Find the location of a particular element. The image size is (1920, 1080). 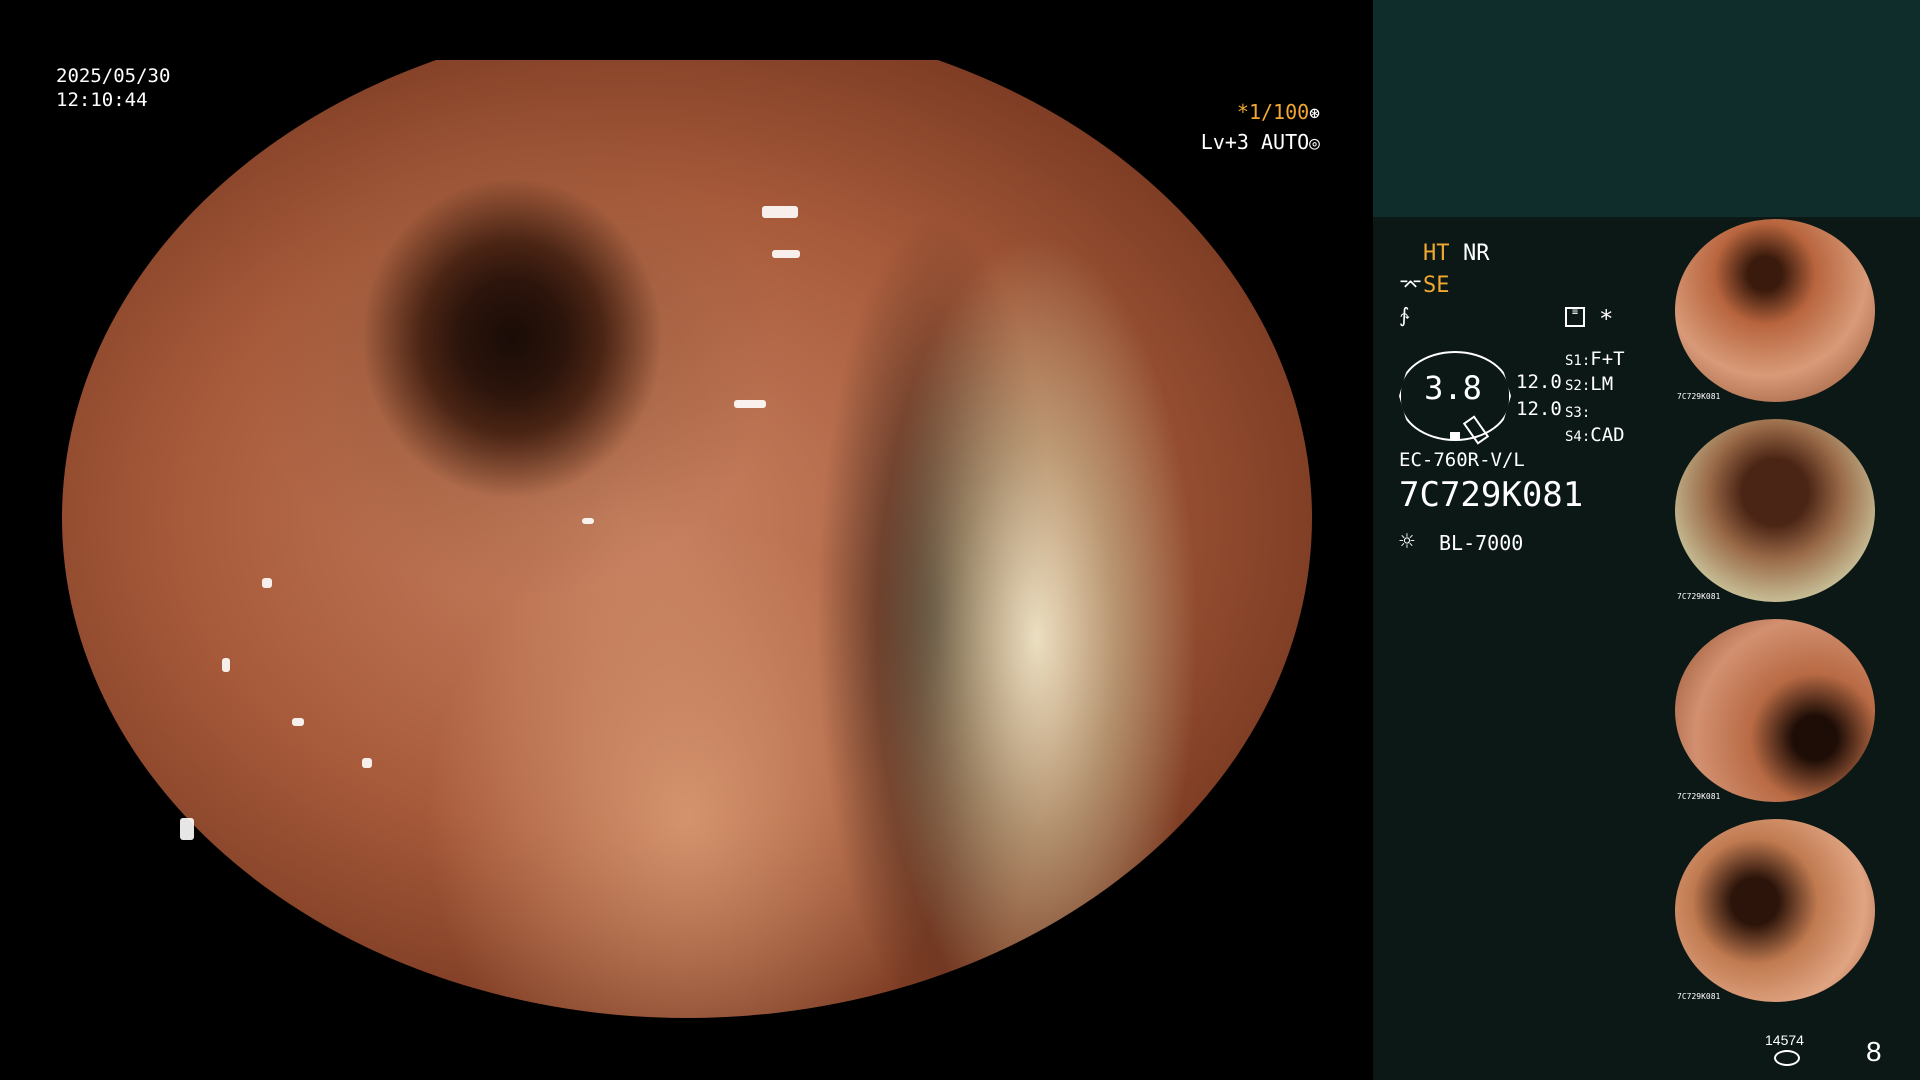

thumbnail-2: 7C729K081 is located at coordinates (1795, 511).